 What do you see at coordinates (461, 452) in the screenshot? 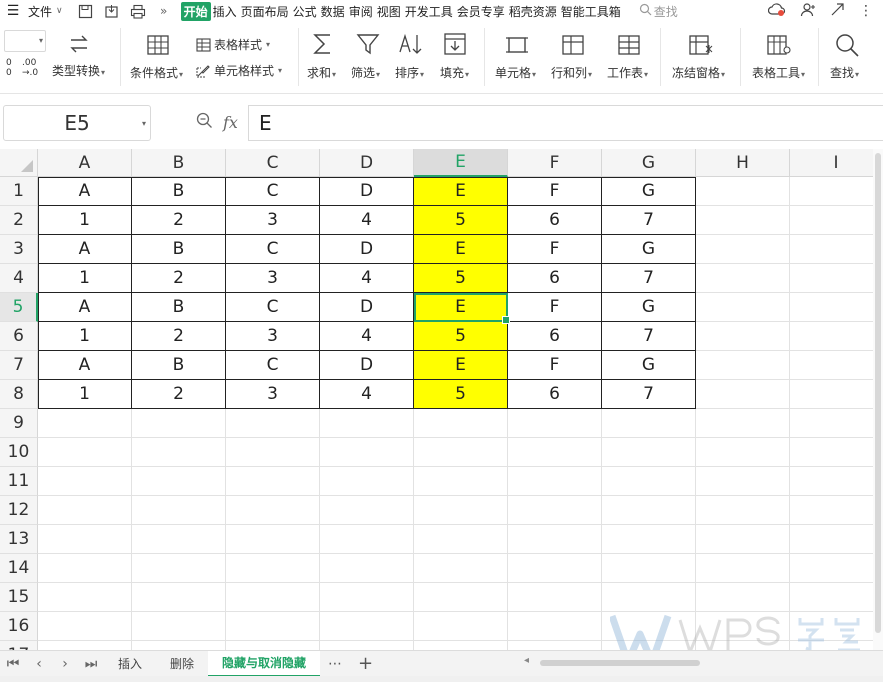
I see `cell-e10` at bounding box center [461, 452].